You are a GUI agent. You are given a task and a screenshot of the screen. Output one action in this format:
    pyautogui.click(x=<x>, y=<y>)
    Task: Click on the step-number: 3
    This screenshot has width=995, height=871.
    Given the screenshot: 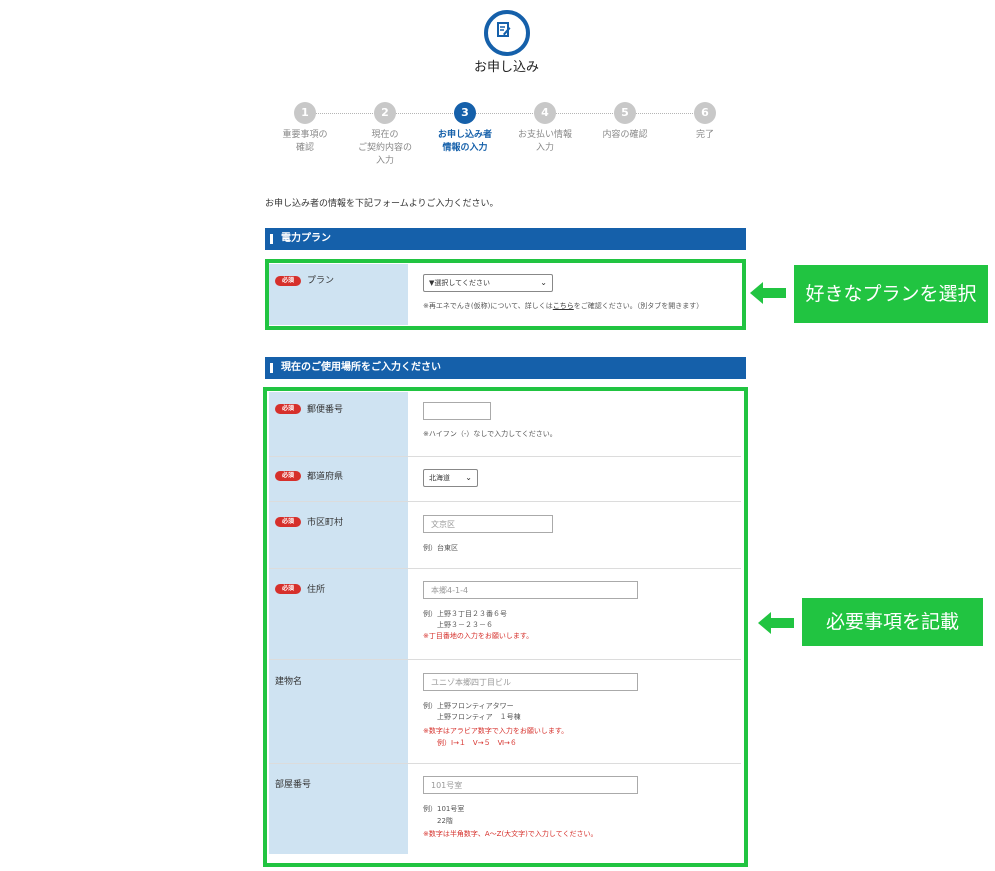 What is the action you would take?
    pyautogui.click(x=465, y=113)
    